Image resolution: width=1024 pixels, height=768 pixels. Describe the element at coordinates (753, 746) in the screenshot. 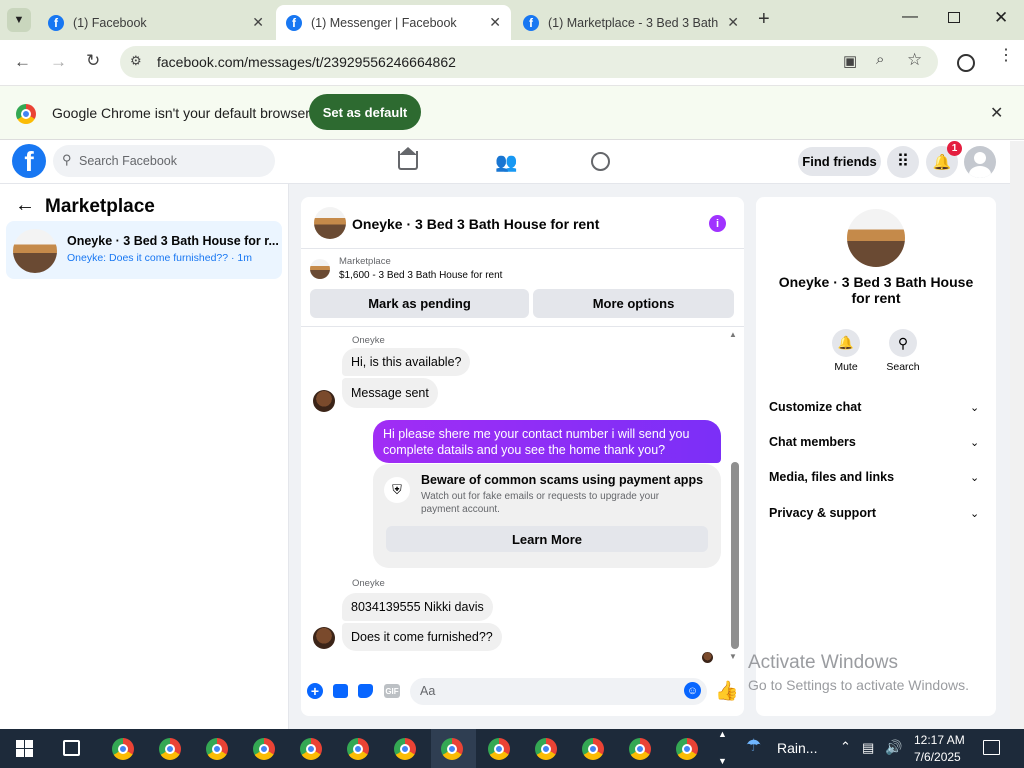

I see `weather-icon: ☂` at that location.